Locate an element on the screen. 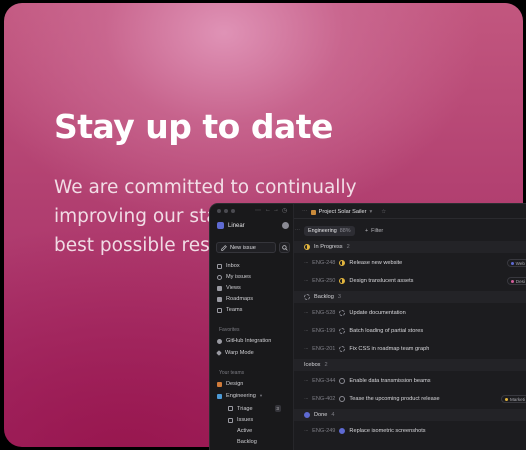 The width and height of the screenshot is (526, 450). issue-title: Fix CSS in roadmap team graph is located at coordinates (389, 349).